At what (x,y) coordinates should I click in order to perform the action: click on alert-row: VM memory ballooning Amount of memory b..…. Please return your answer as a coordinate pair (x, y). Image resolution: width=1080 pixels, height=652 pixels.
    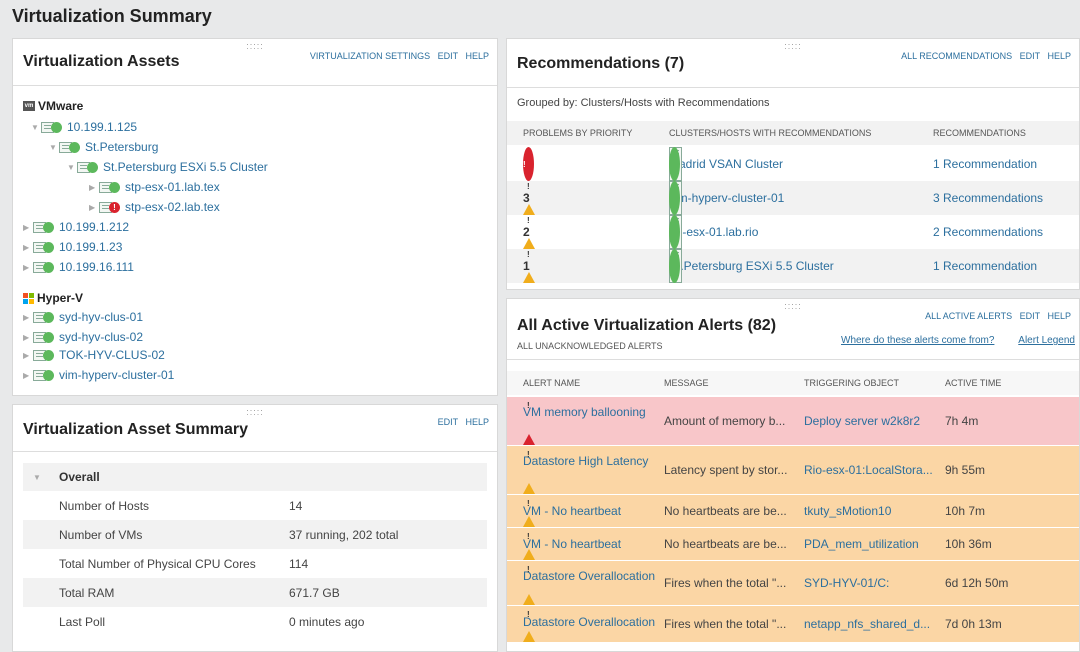
    Looking at the image, I should click on (793, 421).